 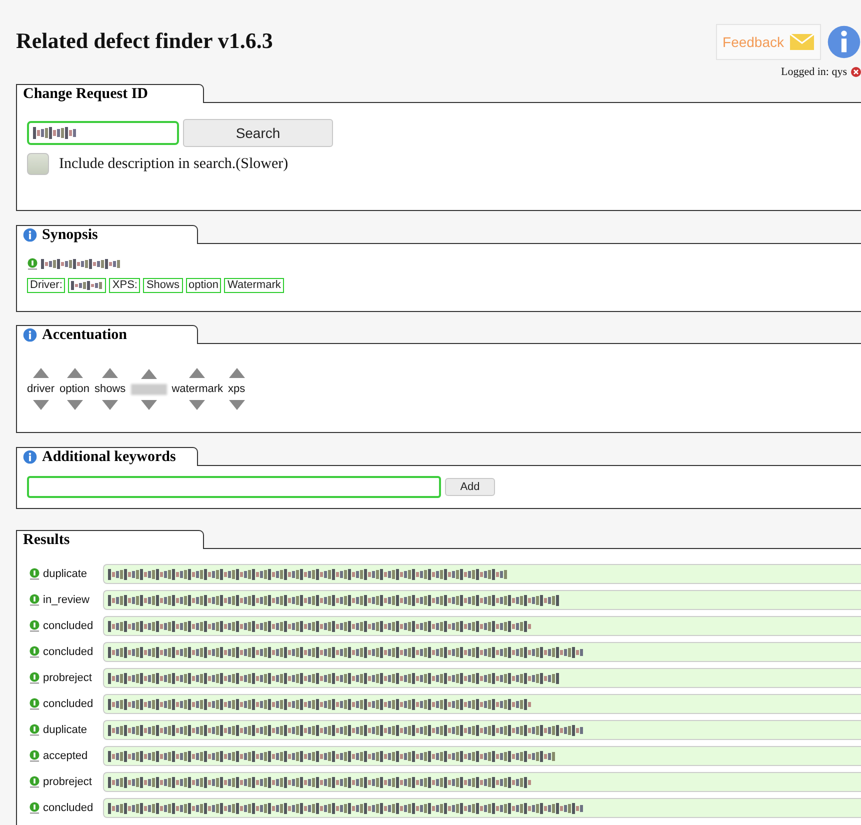 I want to click on login-status: Logged in: qys, so click(x=814, y=72).